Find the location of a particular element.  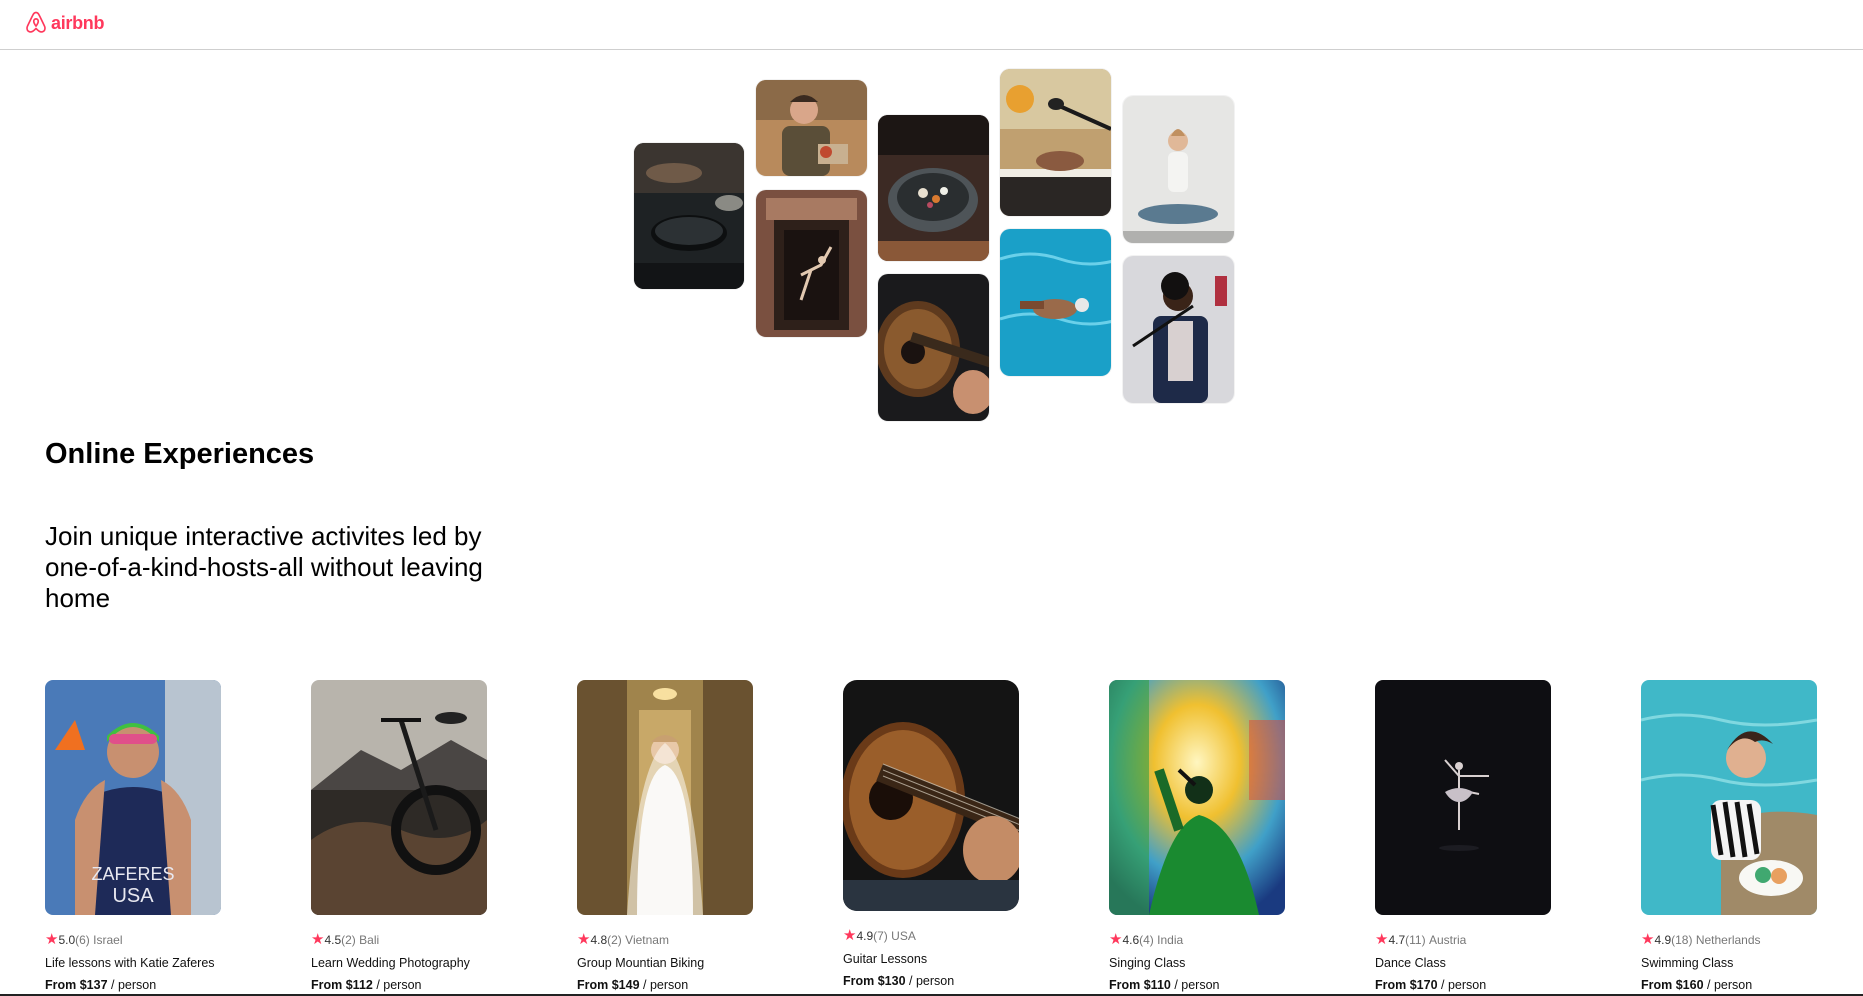

card-rating: 4.5 is located at coordinates (333, 940).